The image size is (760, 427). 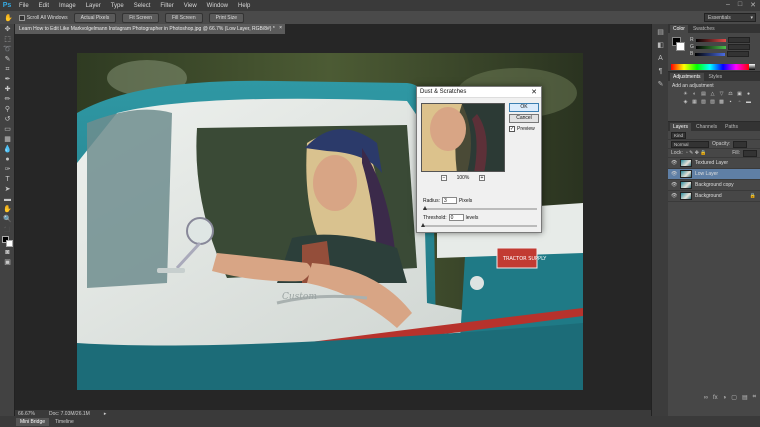 I want to click on blue-slider, so click(x=710, y=54).